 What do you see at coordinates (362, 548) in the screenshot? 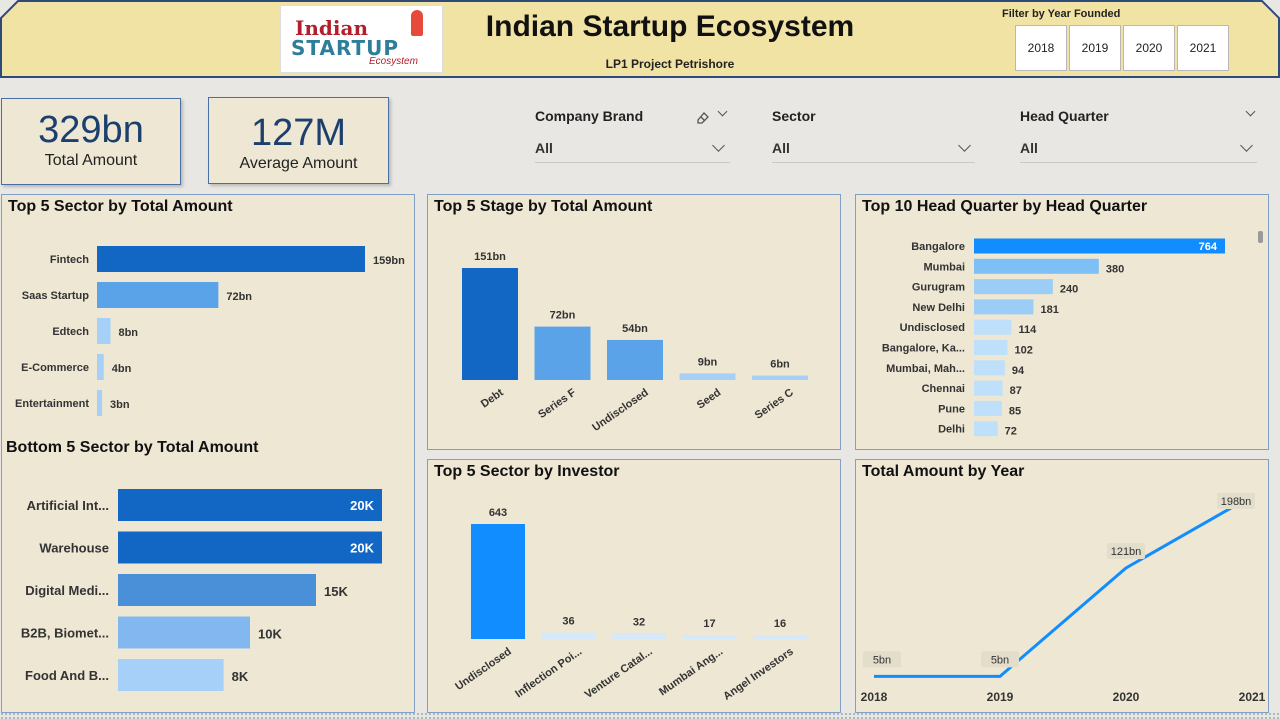
I see `bar-value-label: 20K` at bounding box center [362, 548].